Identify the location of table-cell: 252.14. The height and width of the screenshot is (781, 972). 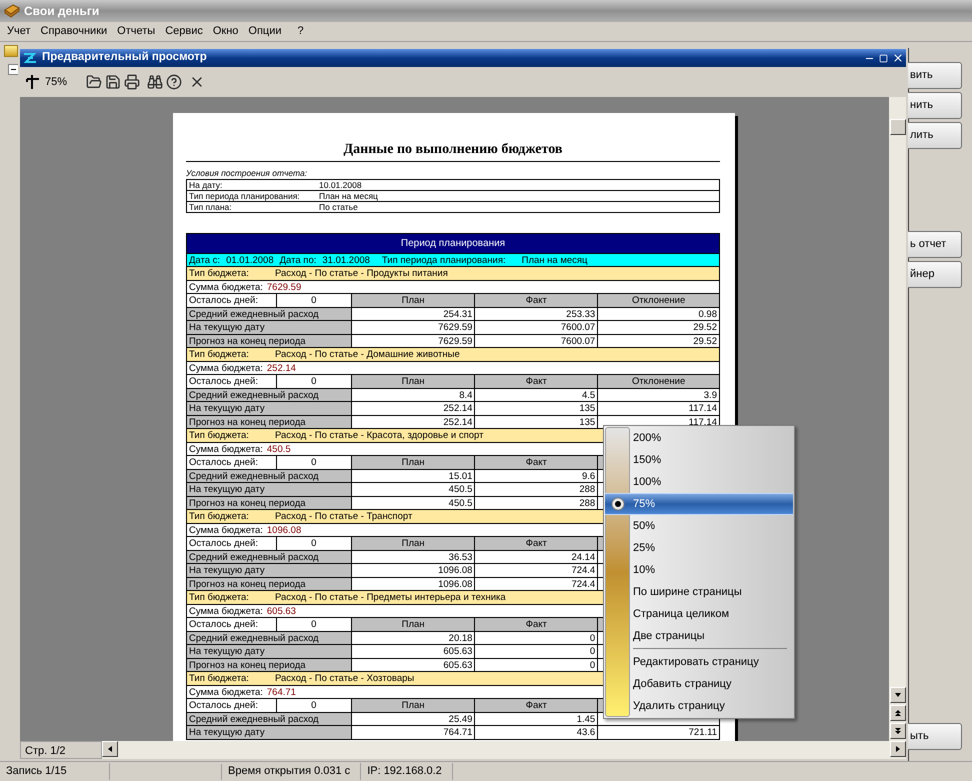
(412, 421).